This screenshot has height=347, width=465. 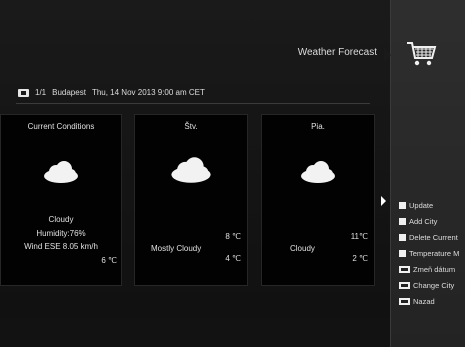 I want to click on menu-item-delete-current: Delete Current, so click(x=429, y=237).